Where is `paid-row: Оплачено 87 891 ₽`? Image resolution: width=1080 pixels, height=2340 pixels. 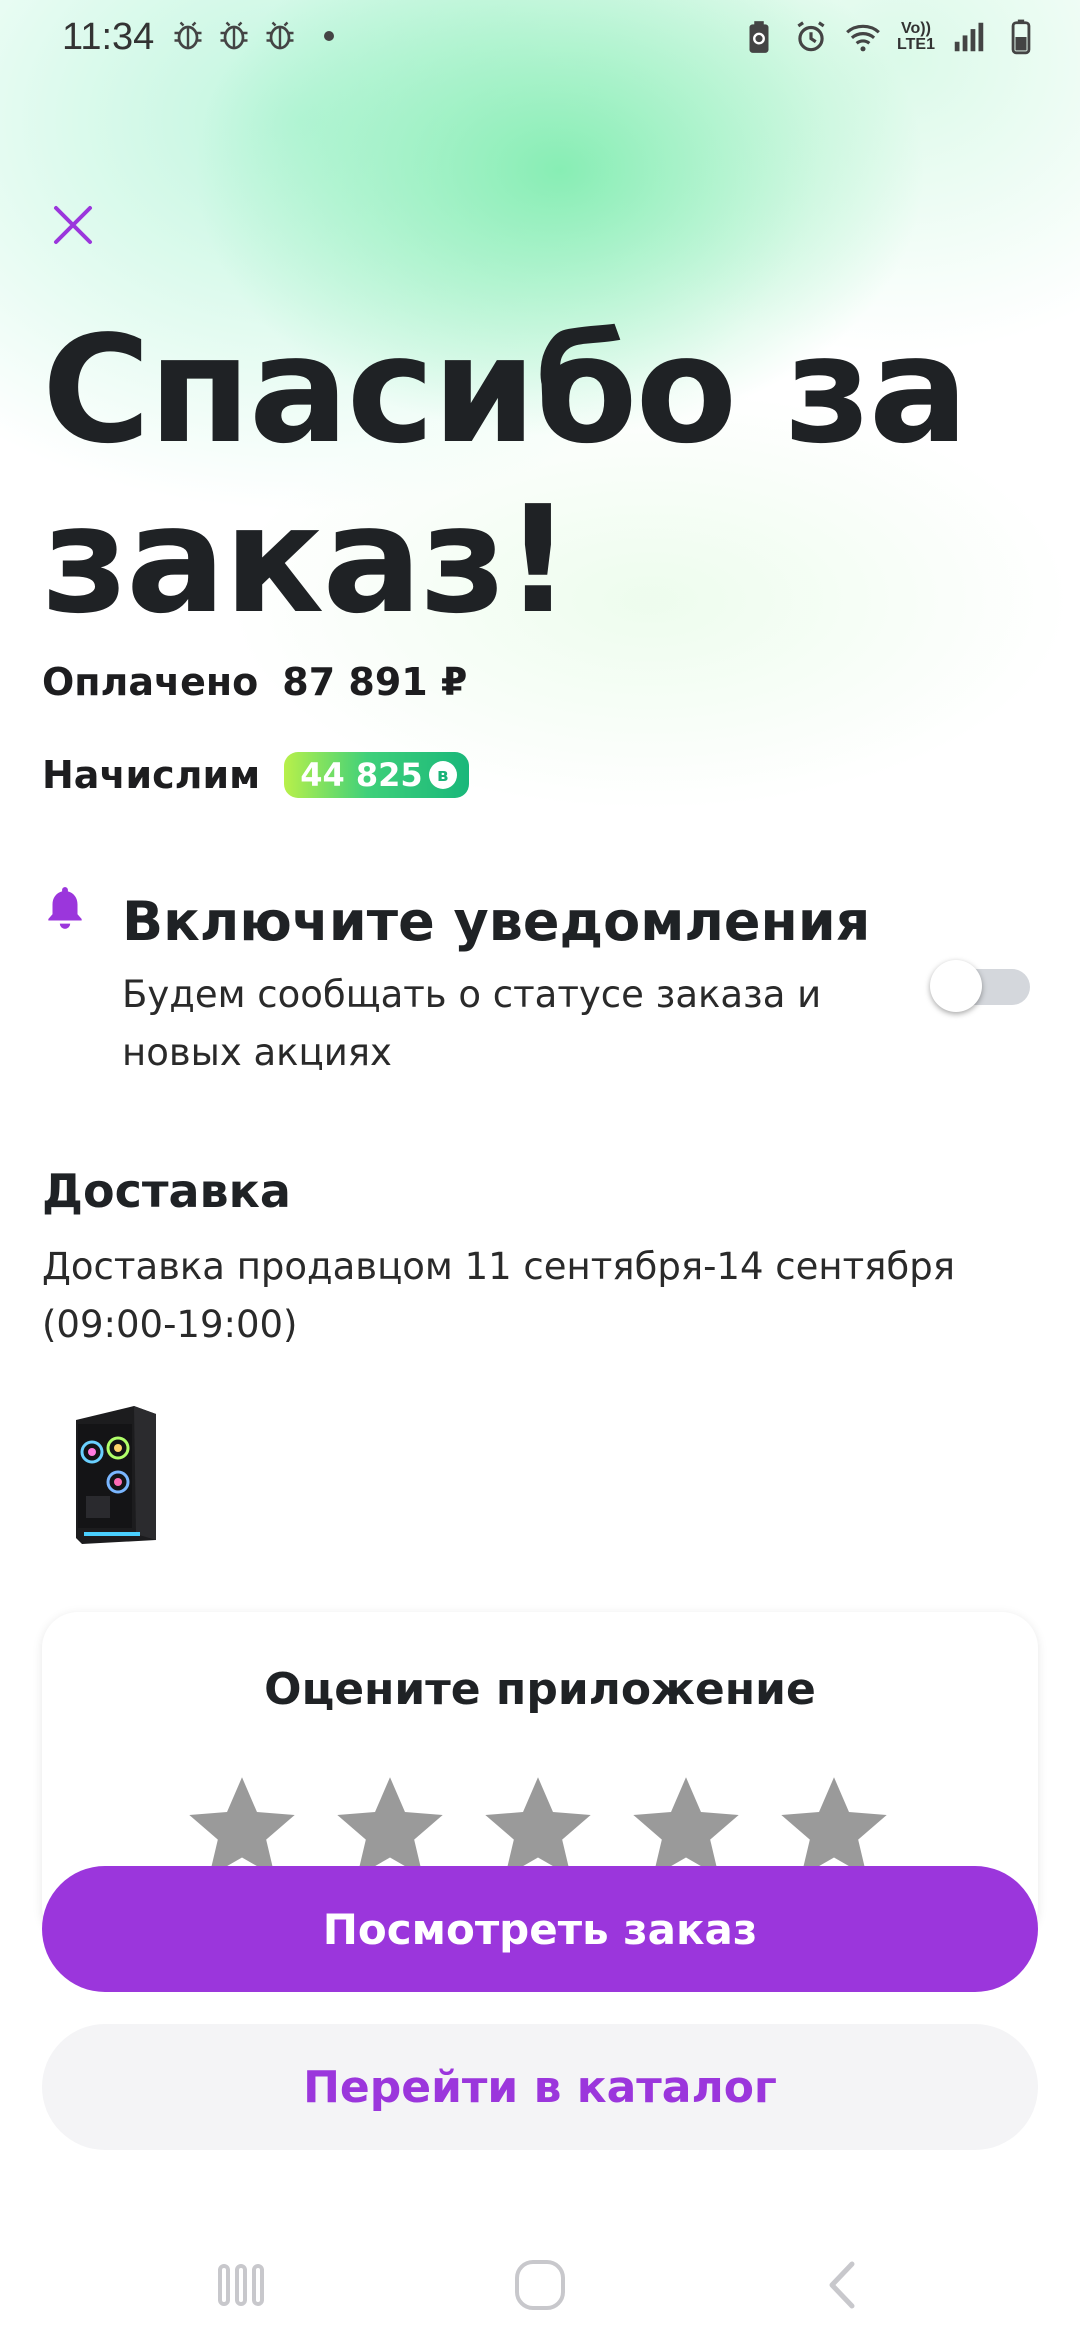
paid-row: Оплачено 87 891 ₽ is located at coordinates (254, 682).